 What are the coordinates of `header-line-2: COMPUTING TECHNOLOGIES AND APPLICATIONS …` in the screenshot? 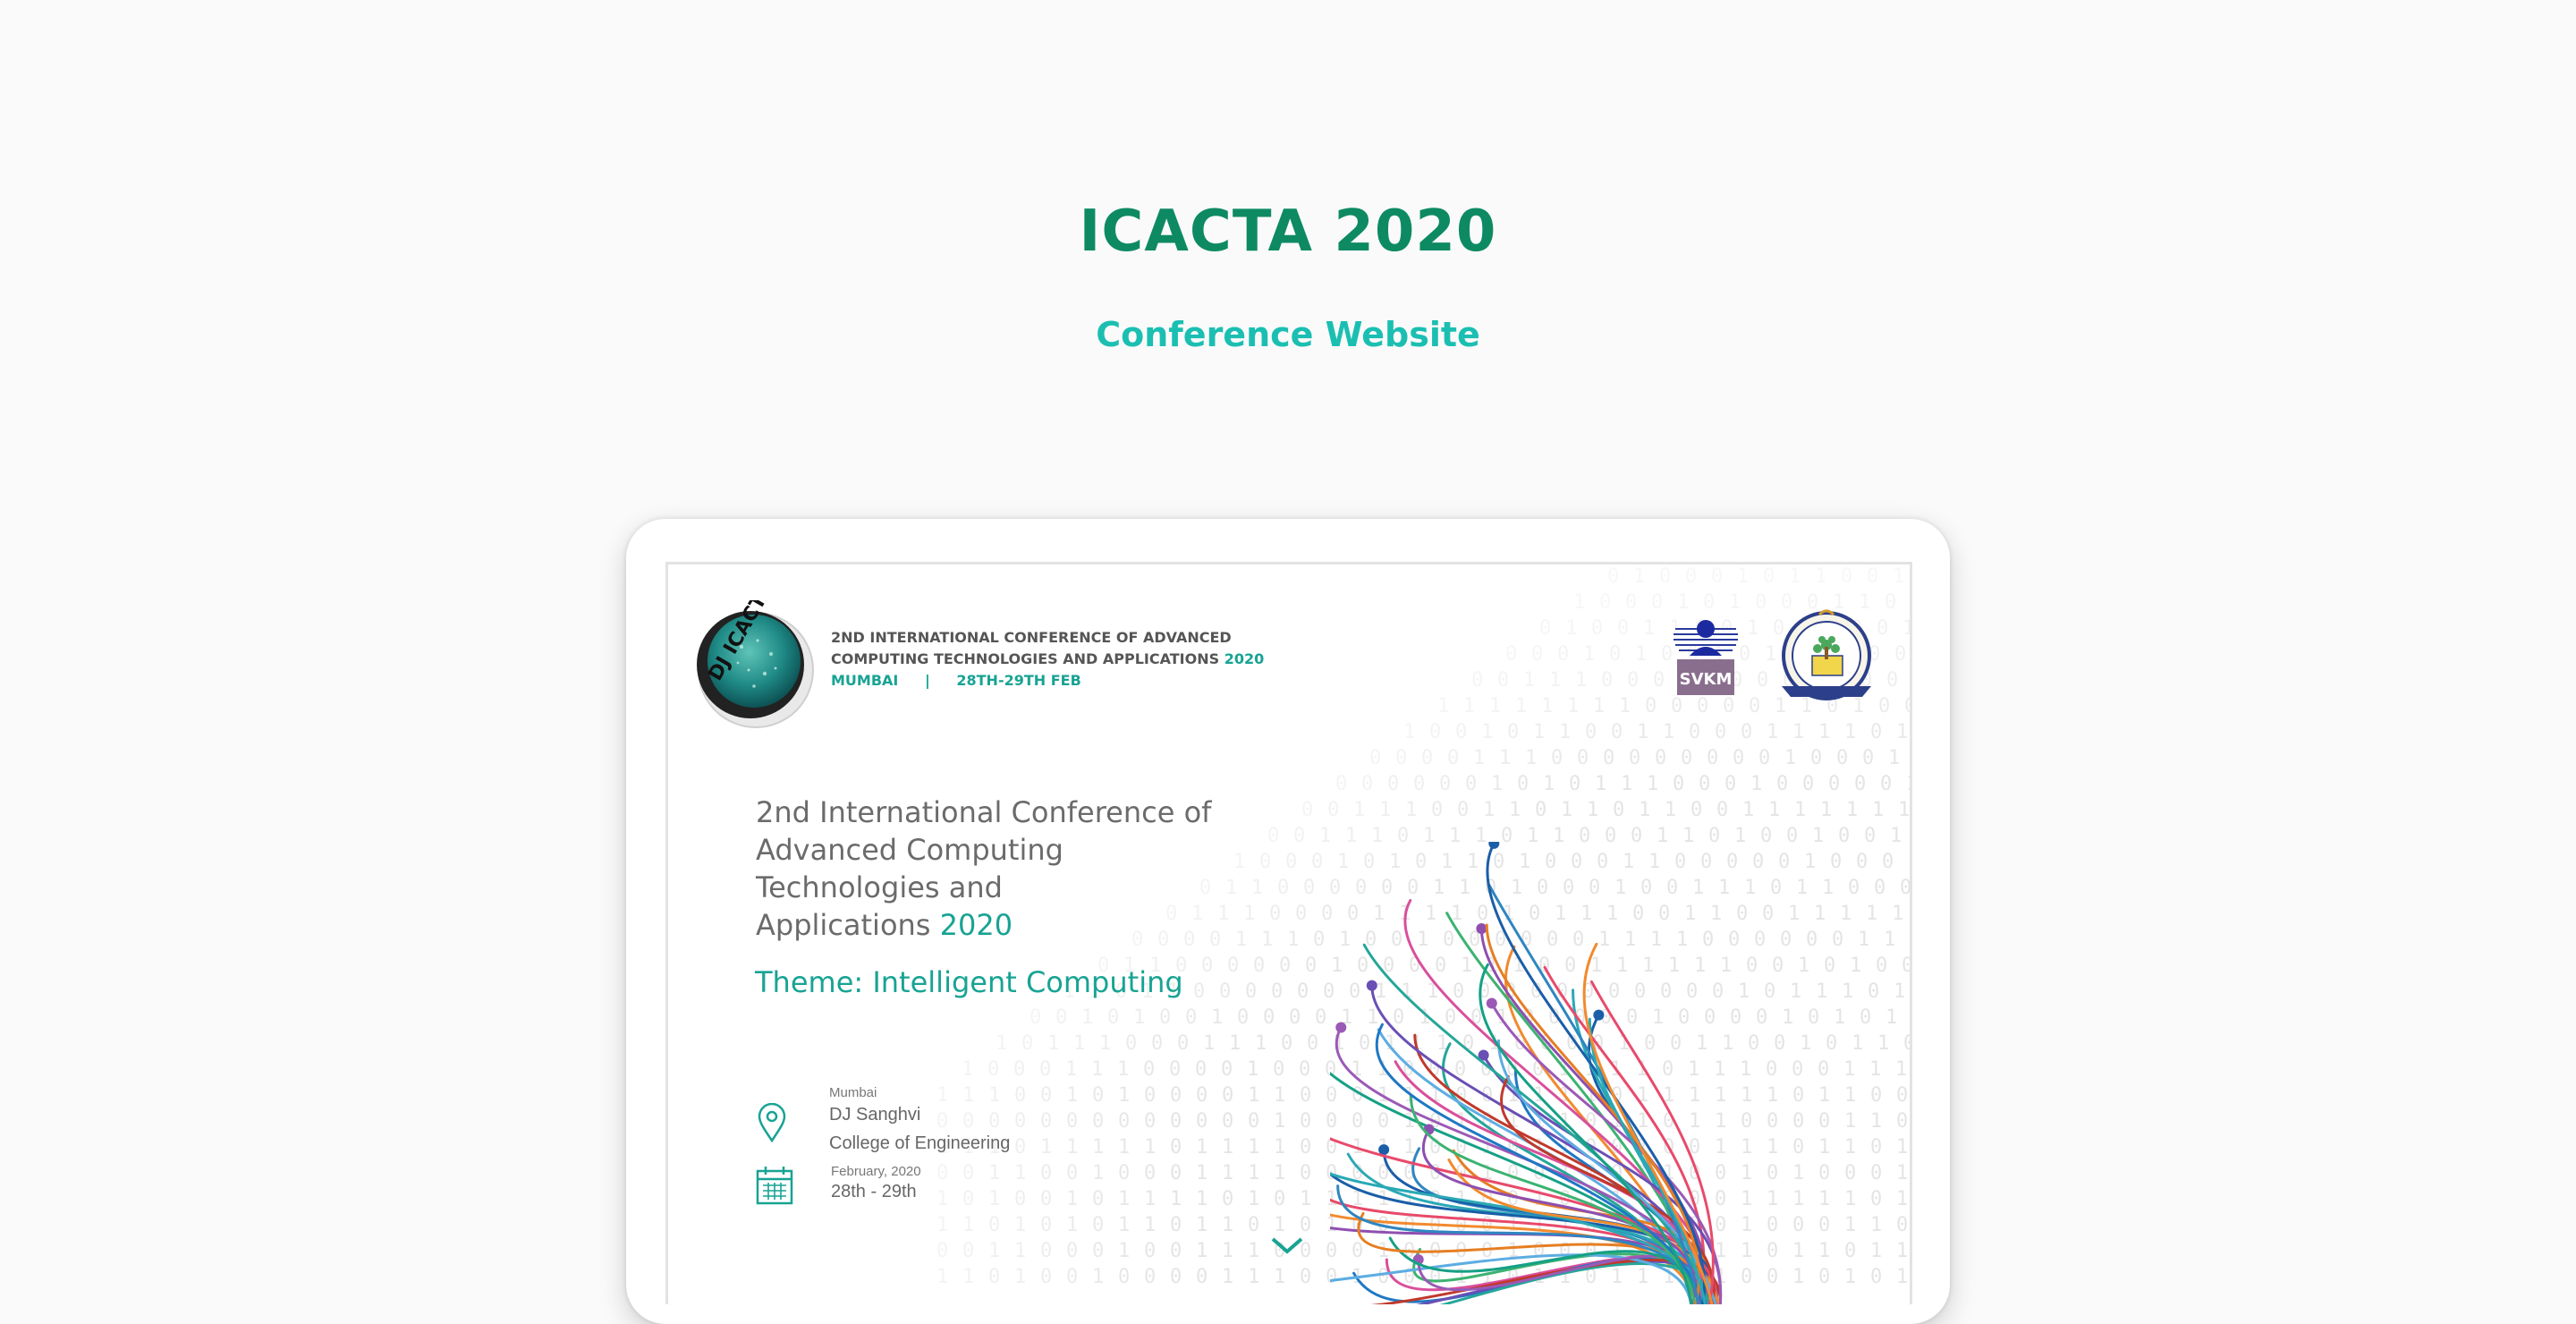 It's located at (1047, 659).